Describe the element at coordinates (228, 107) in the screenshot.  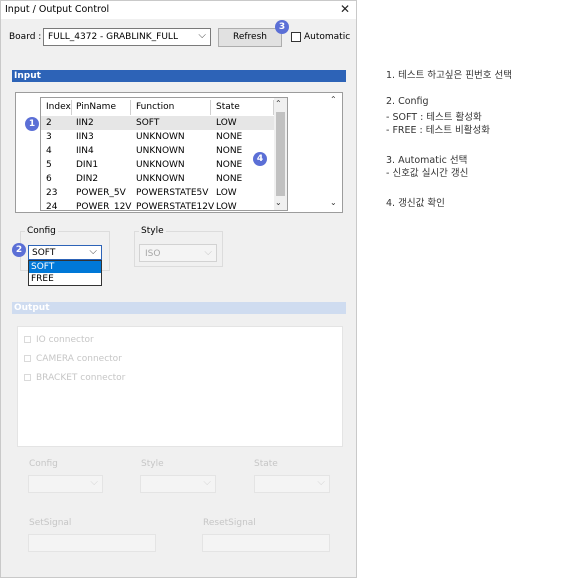
I see `header-state: State` at that location.